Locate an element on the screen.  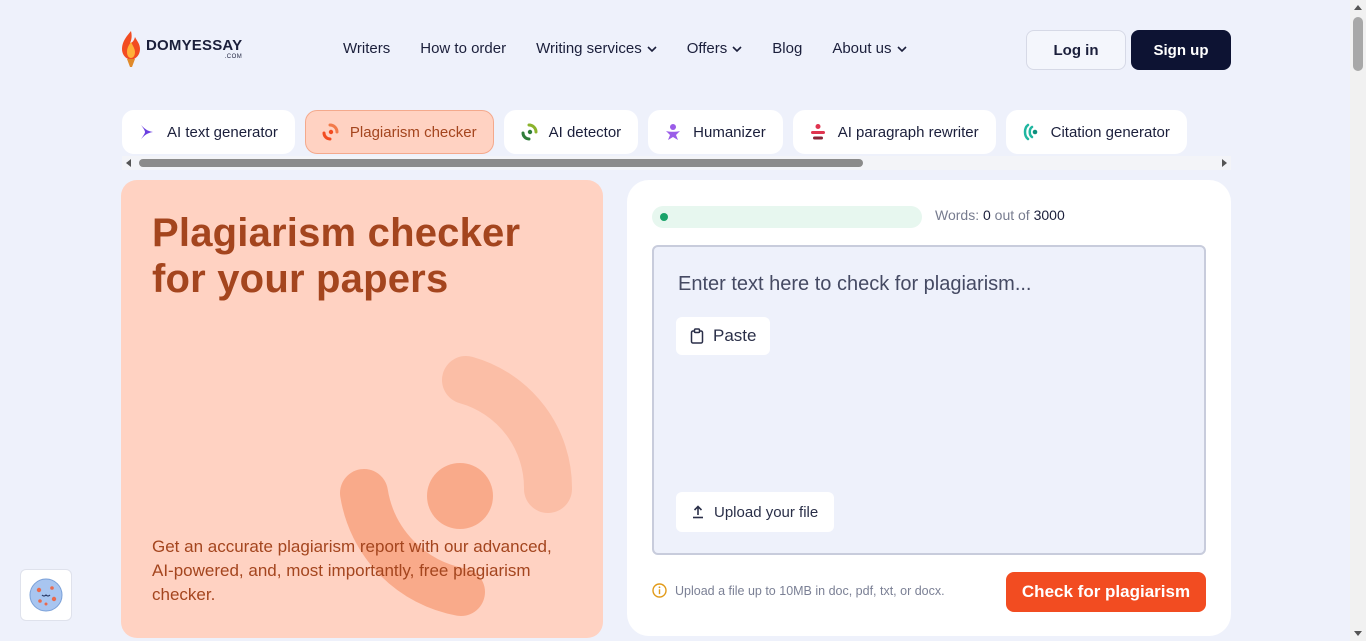
clipboard-icon is located at coordinates (697, 336).